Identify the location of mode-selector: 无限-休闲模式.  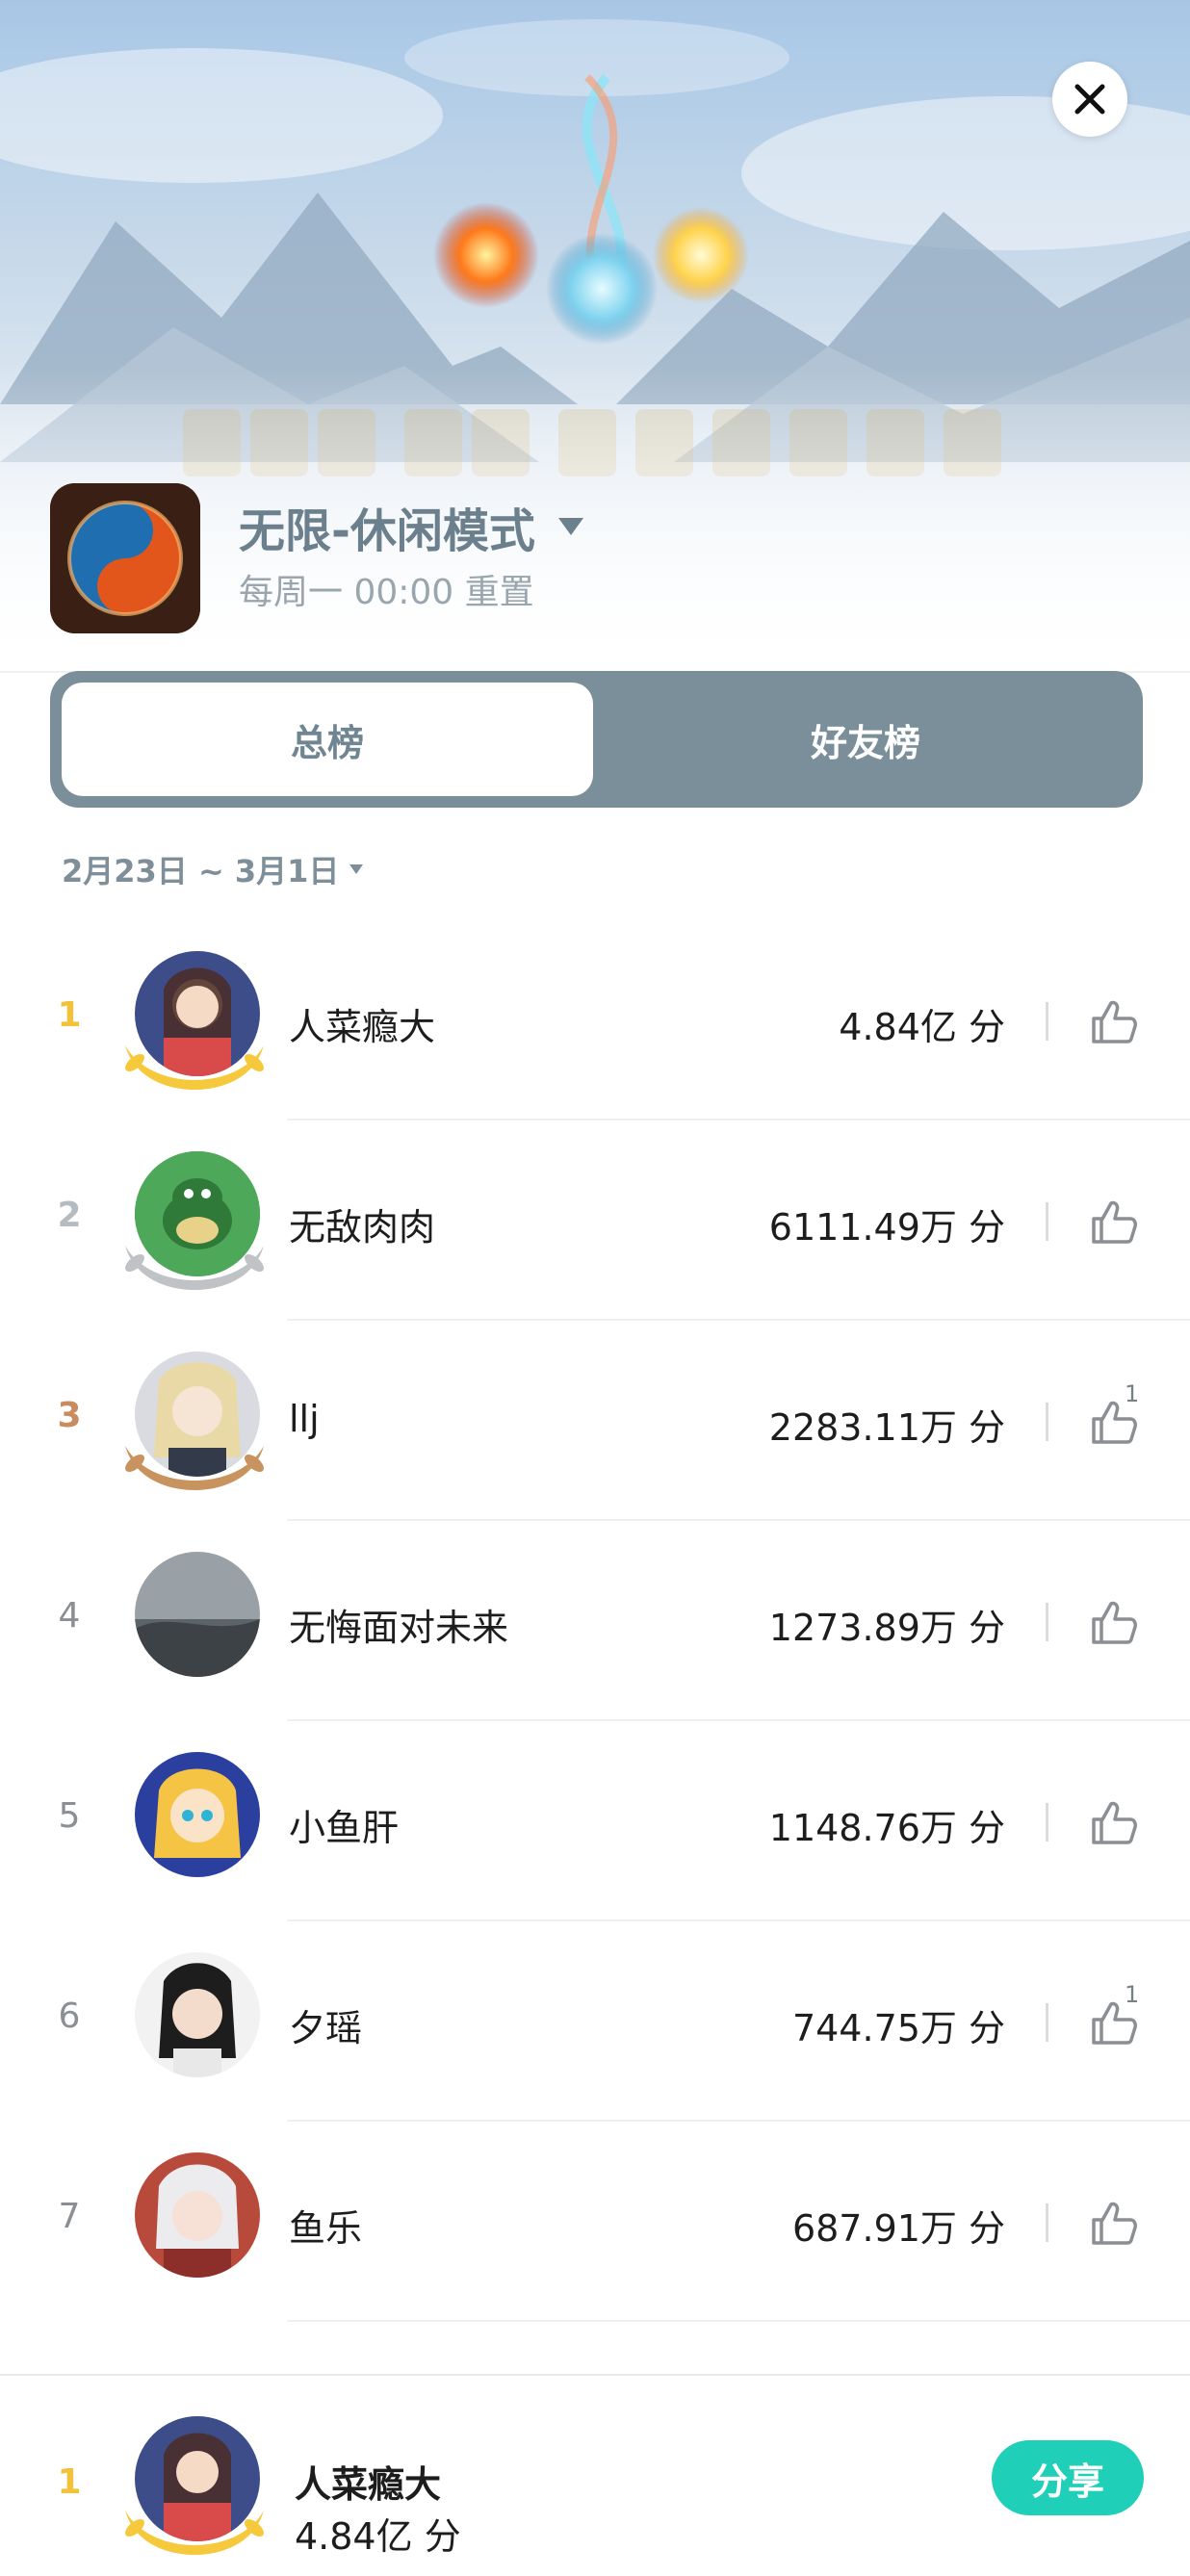
(412, 527).